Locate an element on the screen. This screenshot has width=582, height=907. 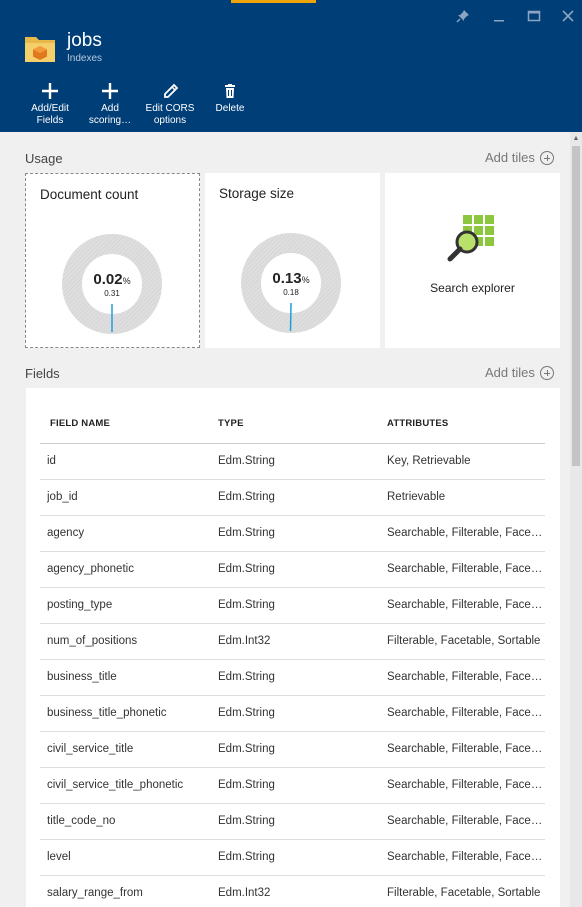
document-count-tile: Document count 0.02% 0.31 is located at coordinates (112, 260).